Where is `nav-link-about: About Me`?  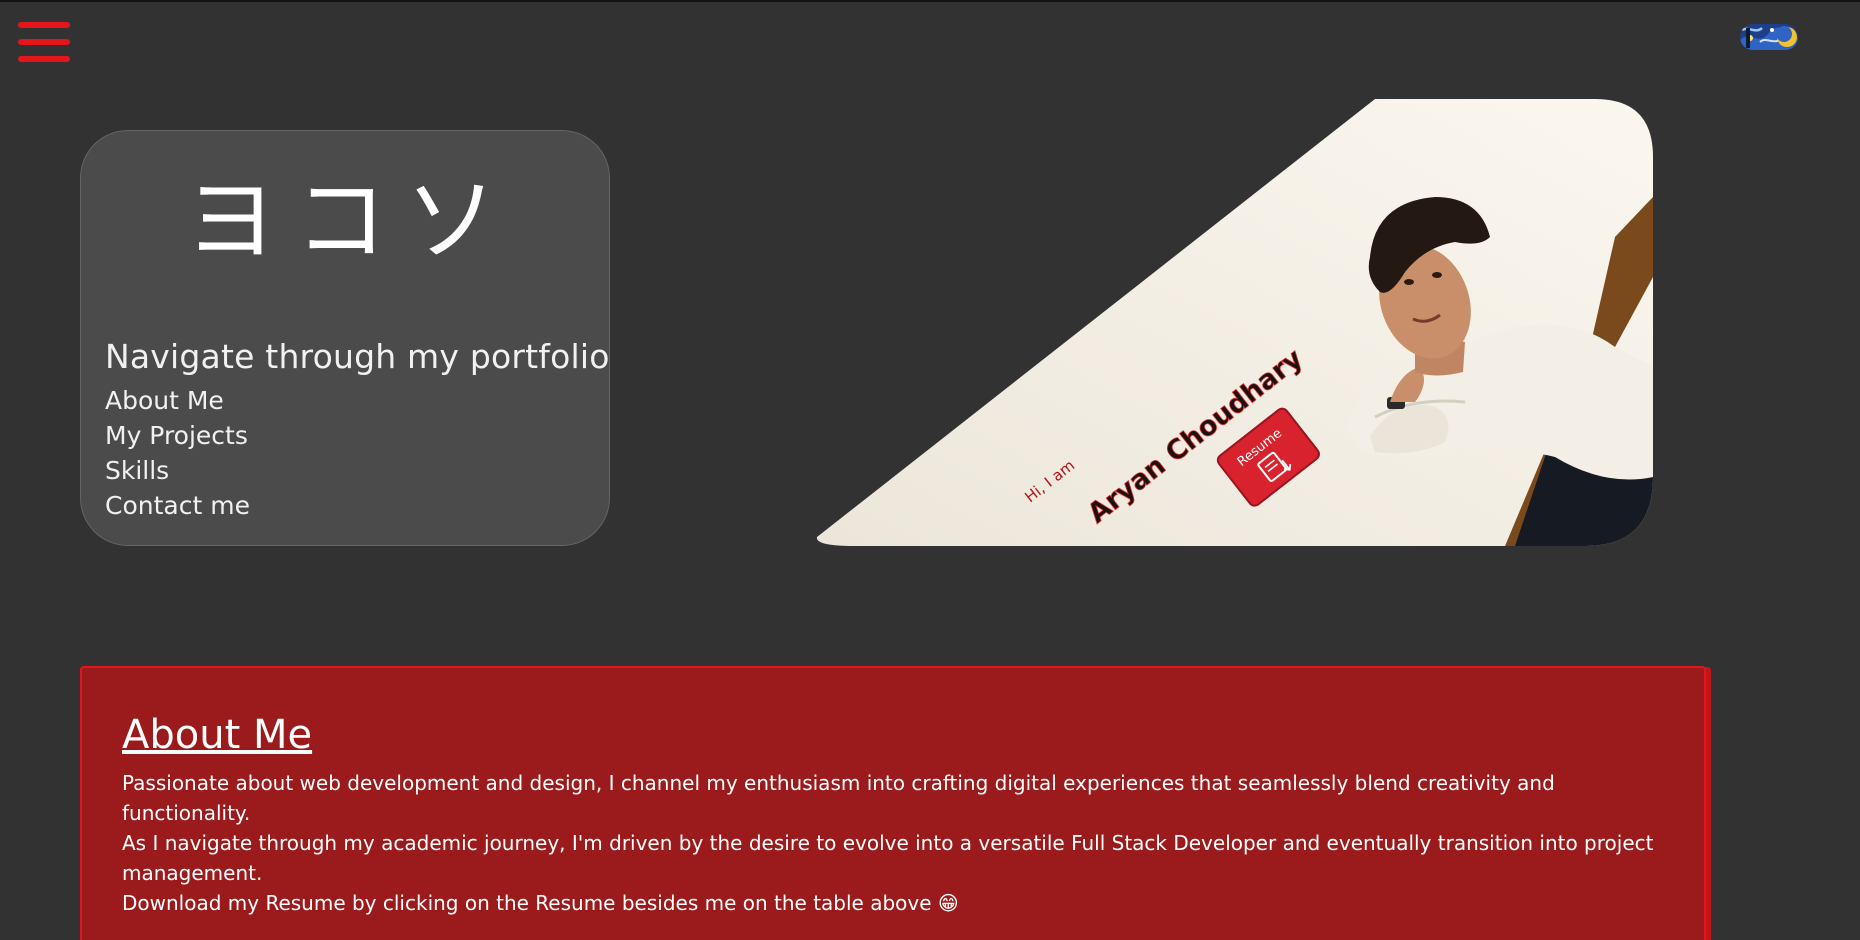 nav-link-about: About Me is located at coordinates (177, 400).